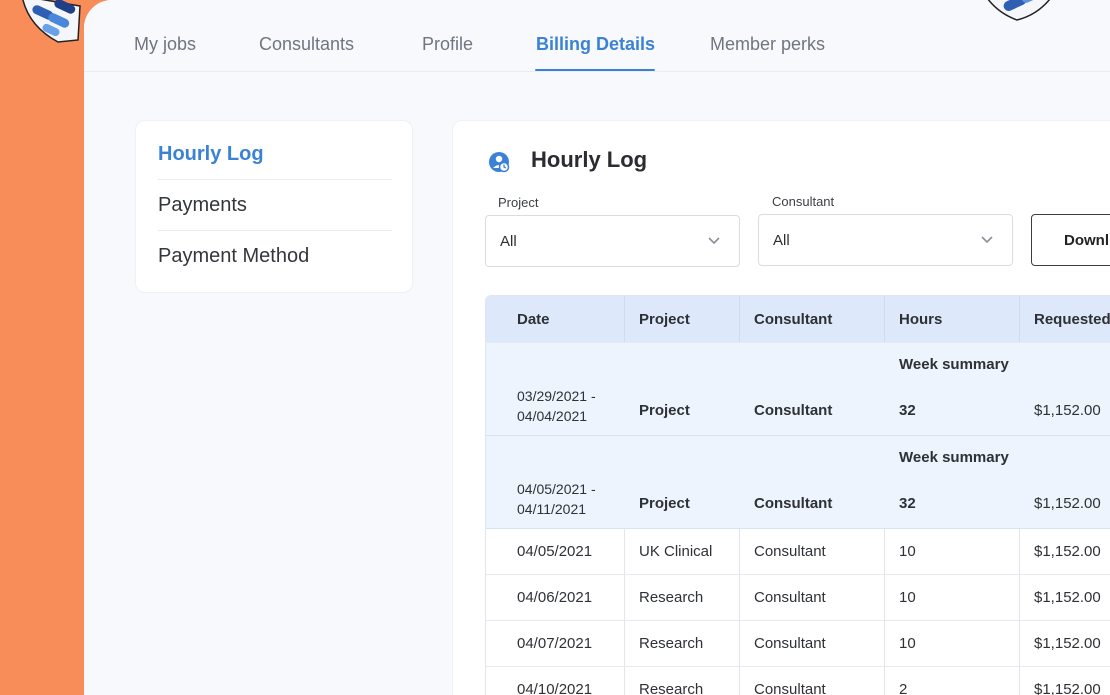  What do you see at coordinates (275, 256) in the screenshot?
I see `sidebar-item-payment-method: Payment Method` at bounding box center [275, 256].